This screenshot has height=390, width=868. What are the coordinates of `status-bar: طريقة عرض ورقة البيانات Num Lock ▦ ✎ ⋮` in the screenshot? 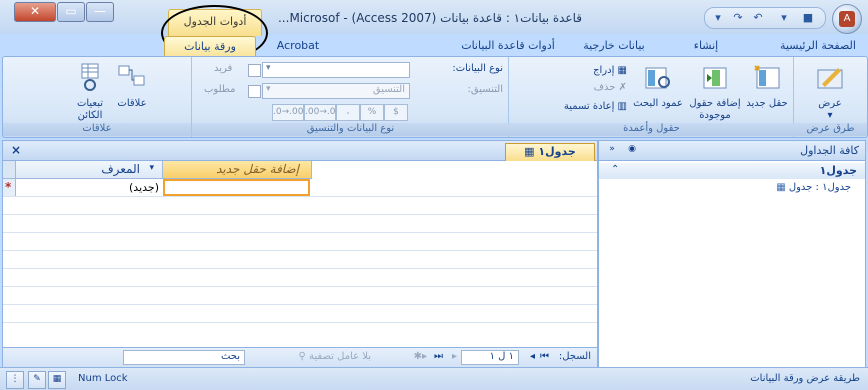 It's located at (434, 378).